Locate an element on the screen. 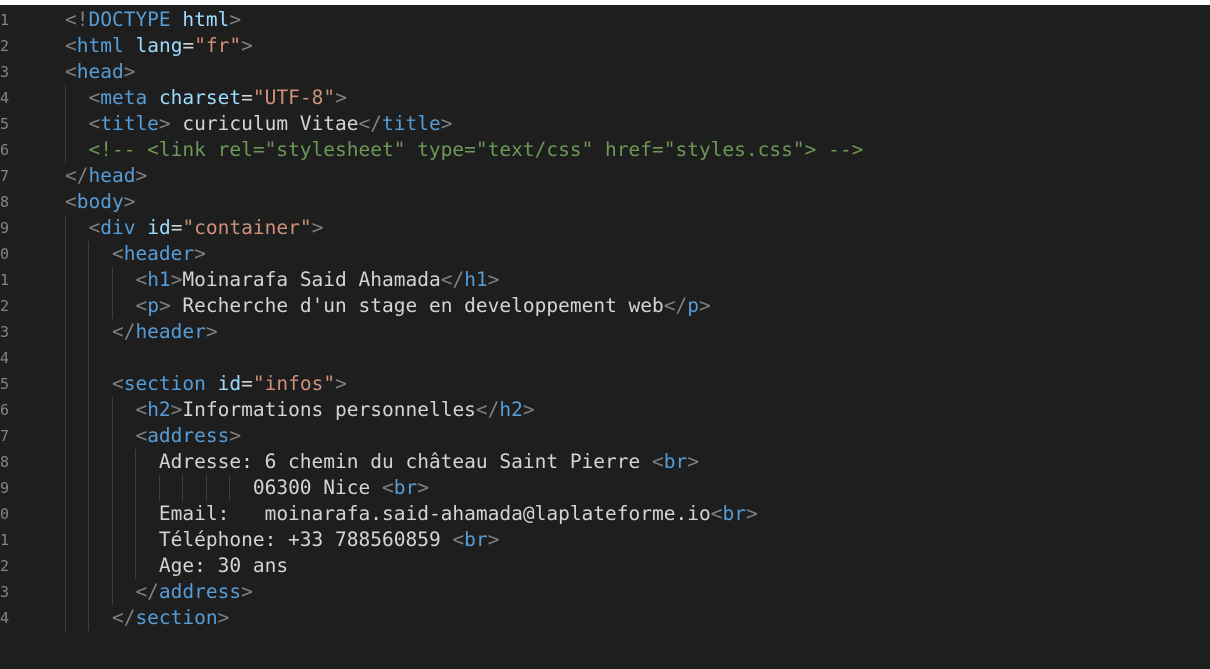 The width and height of the screenshot is (1210, 669). code-line: <title> curiculum Vitae</title> is located at coordinates (270, 124).